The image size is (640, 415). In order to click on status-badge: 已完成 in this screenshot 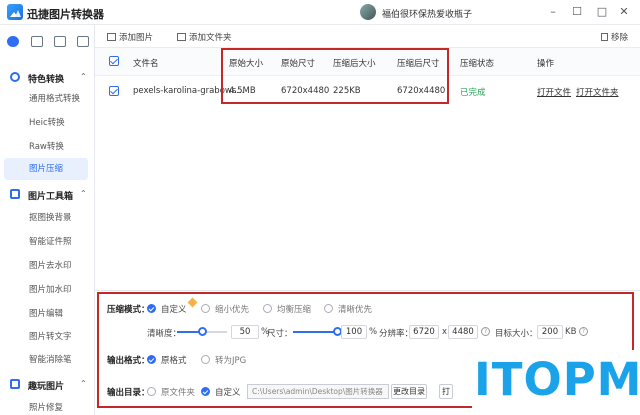, I will do `click(473, 93)`.